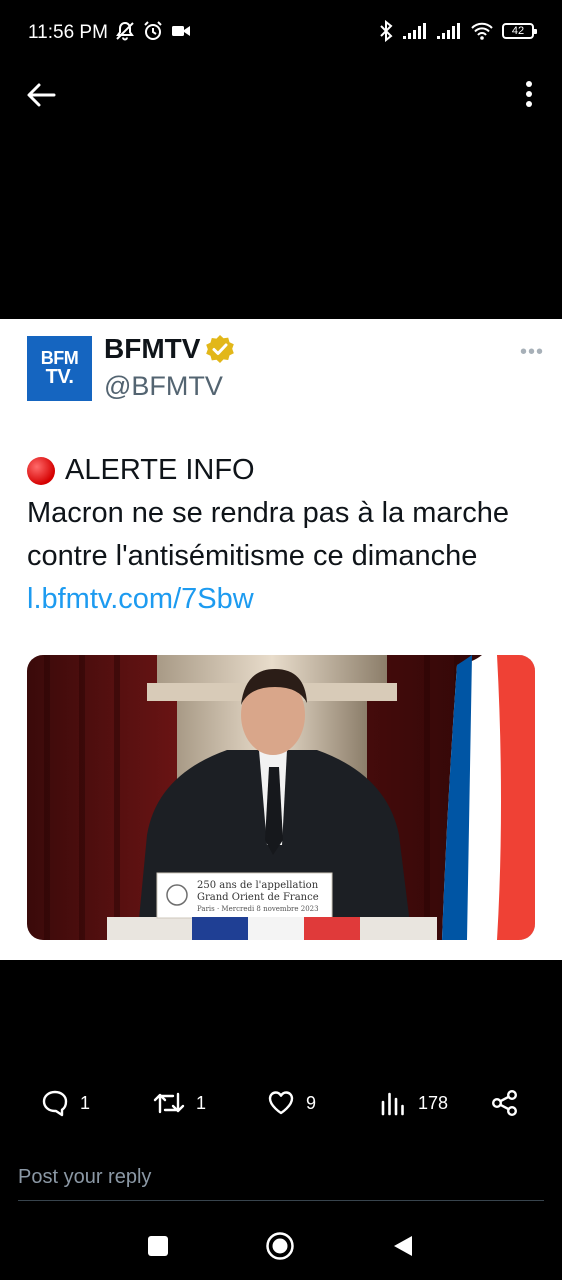 The width and height of the screenshot is (562, 1280). Describe the element at coordinates (41, 470) in the screenshot. I see `red-circle-icon` at that location.